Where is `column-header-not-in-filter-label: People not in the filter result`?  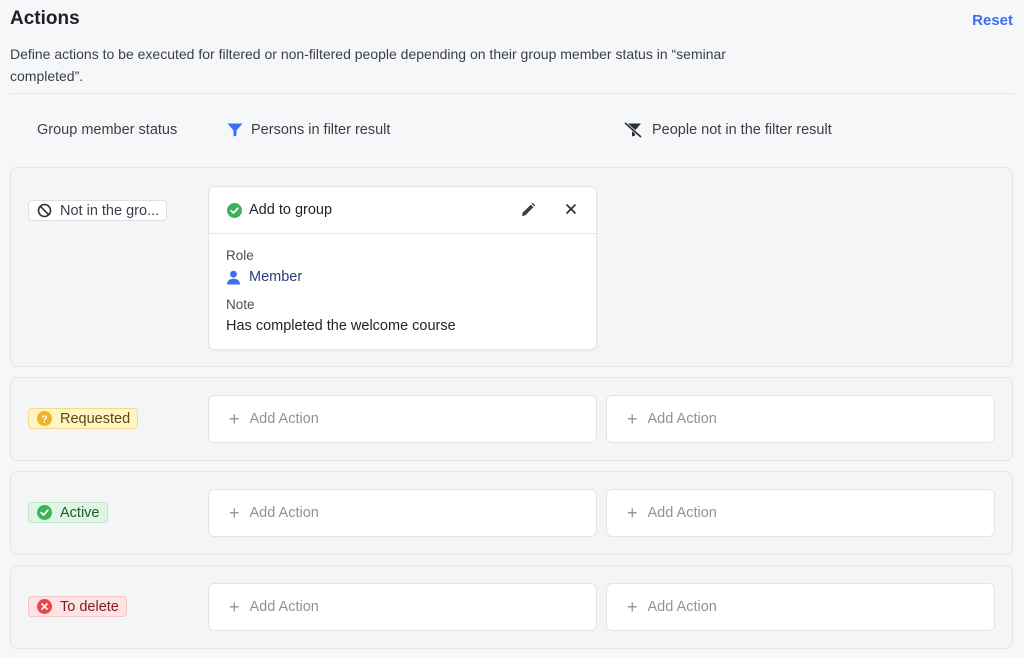 column-header-not-in-filter-label: People not in the filter result is located at coordinates (742, 130).